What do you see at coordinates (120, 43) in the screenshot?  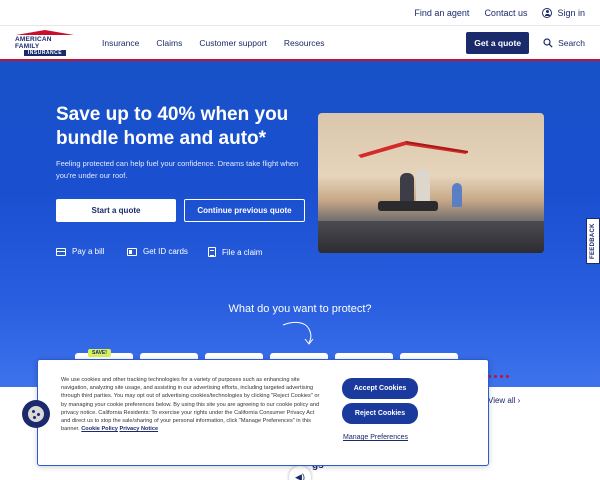 I see `nav-item-insurance: Insurance` at bounding box center [120, 43].